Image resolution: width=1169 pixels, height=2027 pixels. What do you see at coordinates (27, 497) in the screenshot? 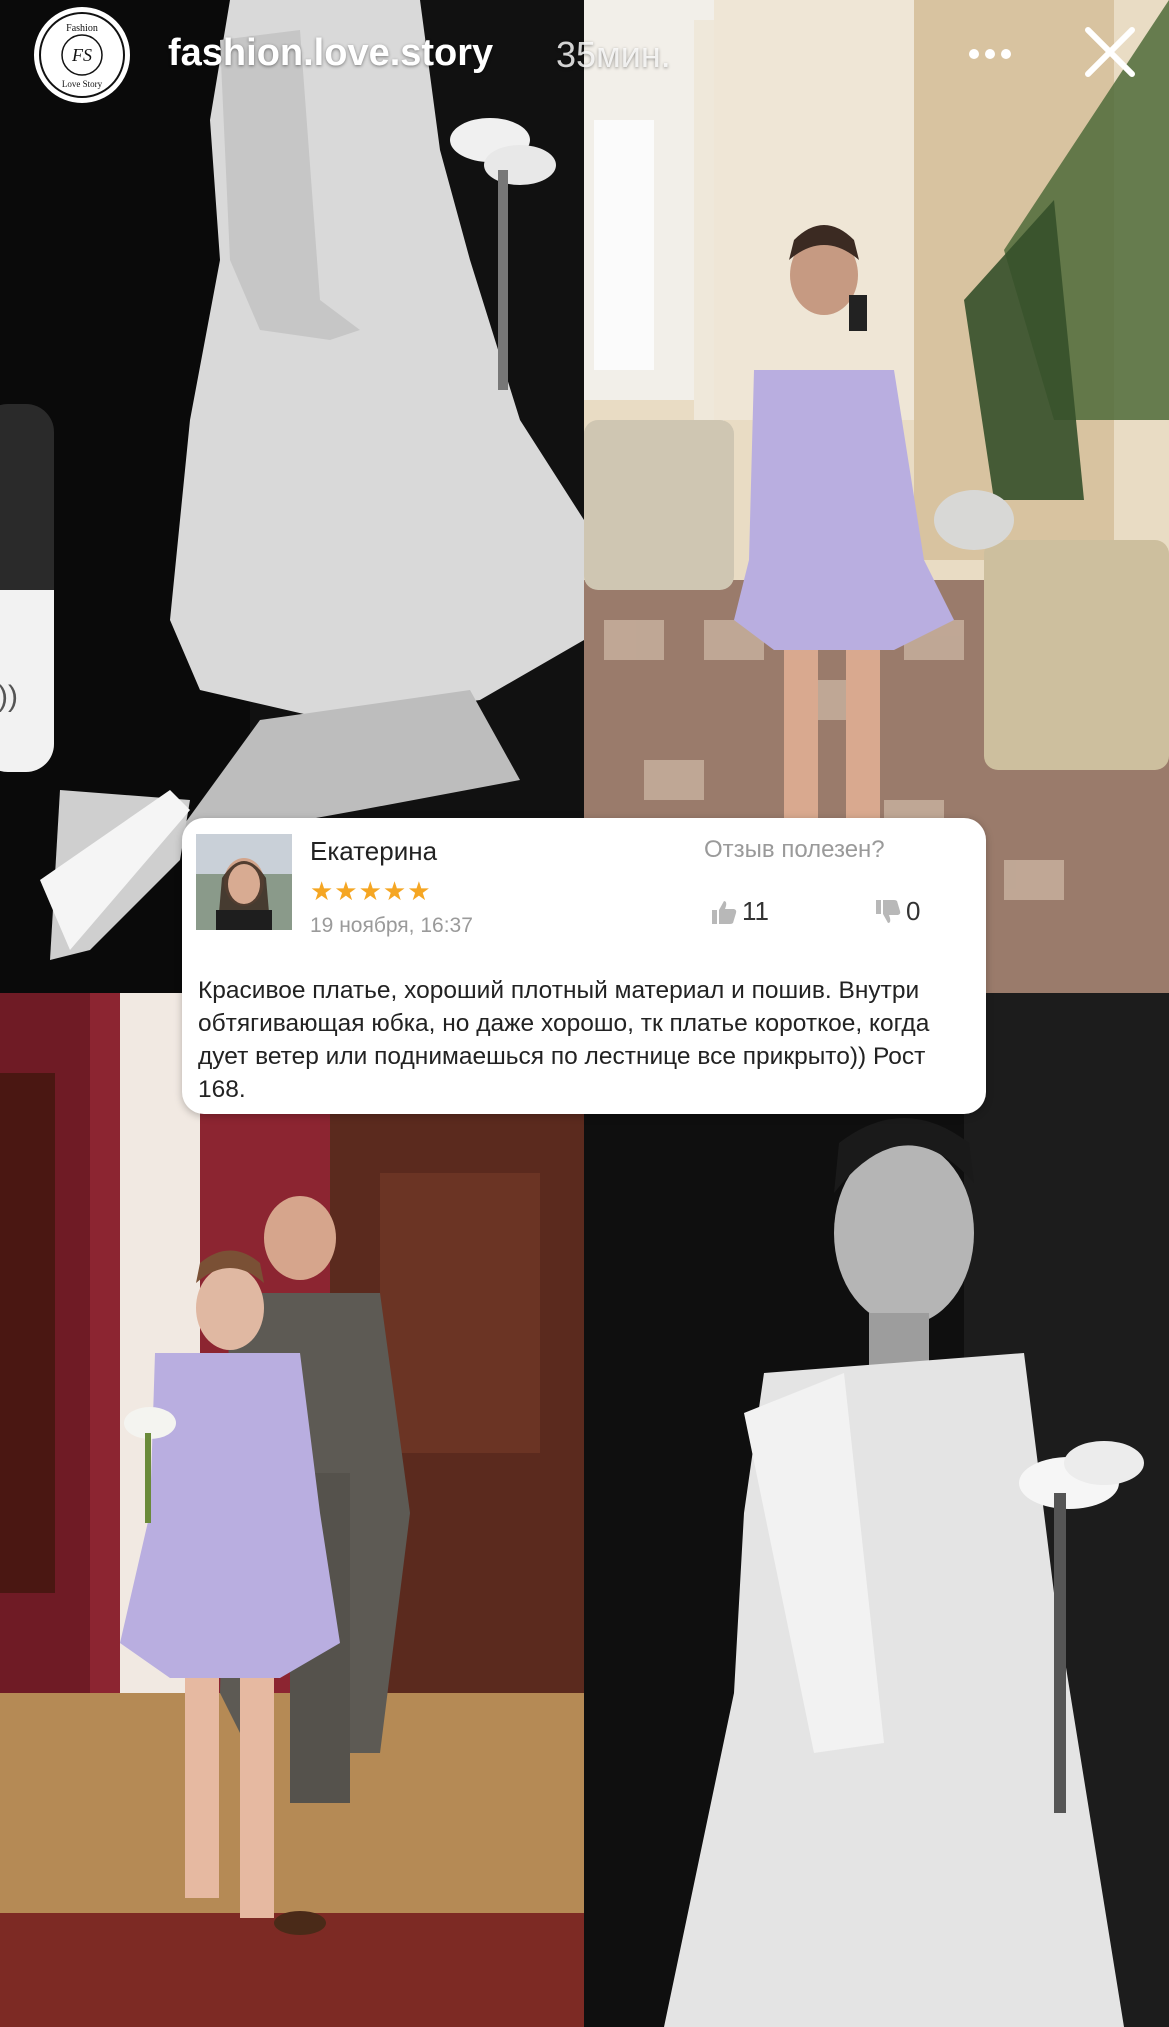
I see `overlay-card-dark-section` at bounding box center [27, 497].